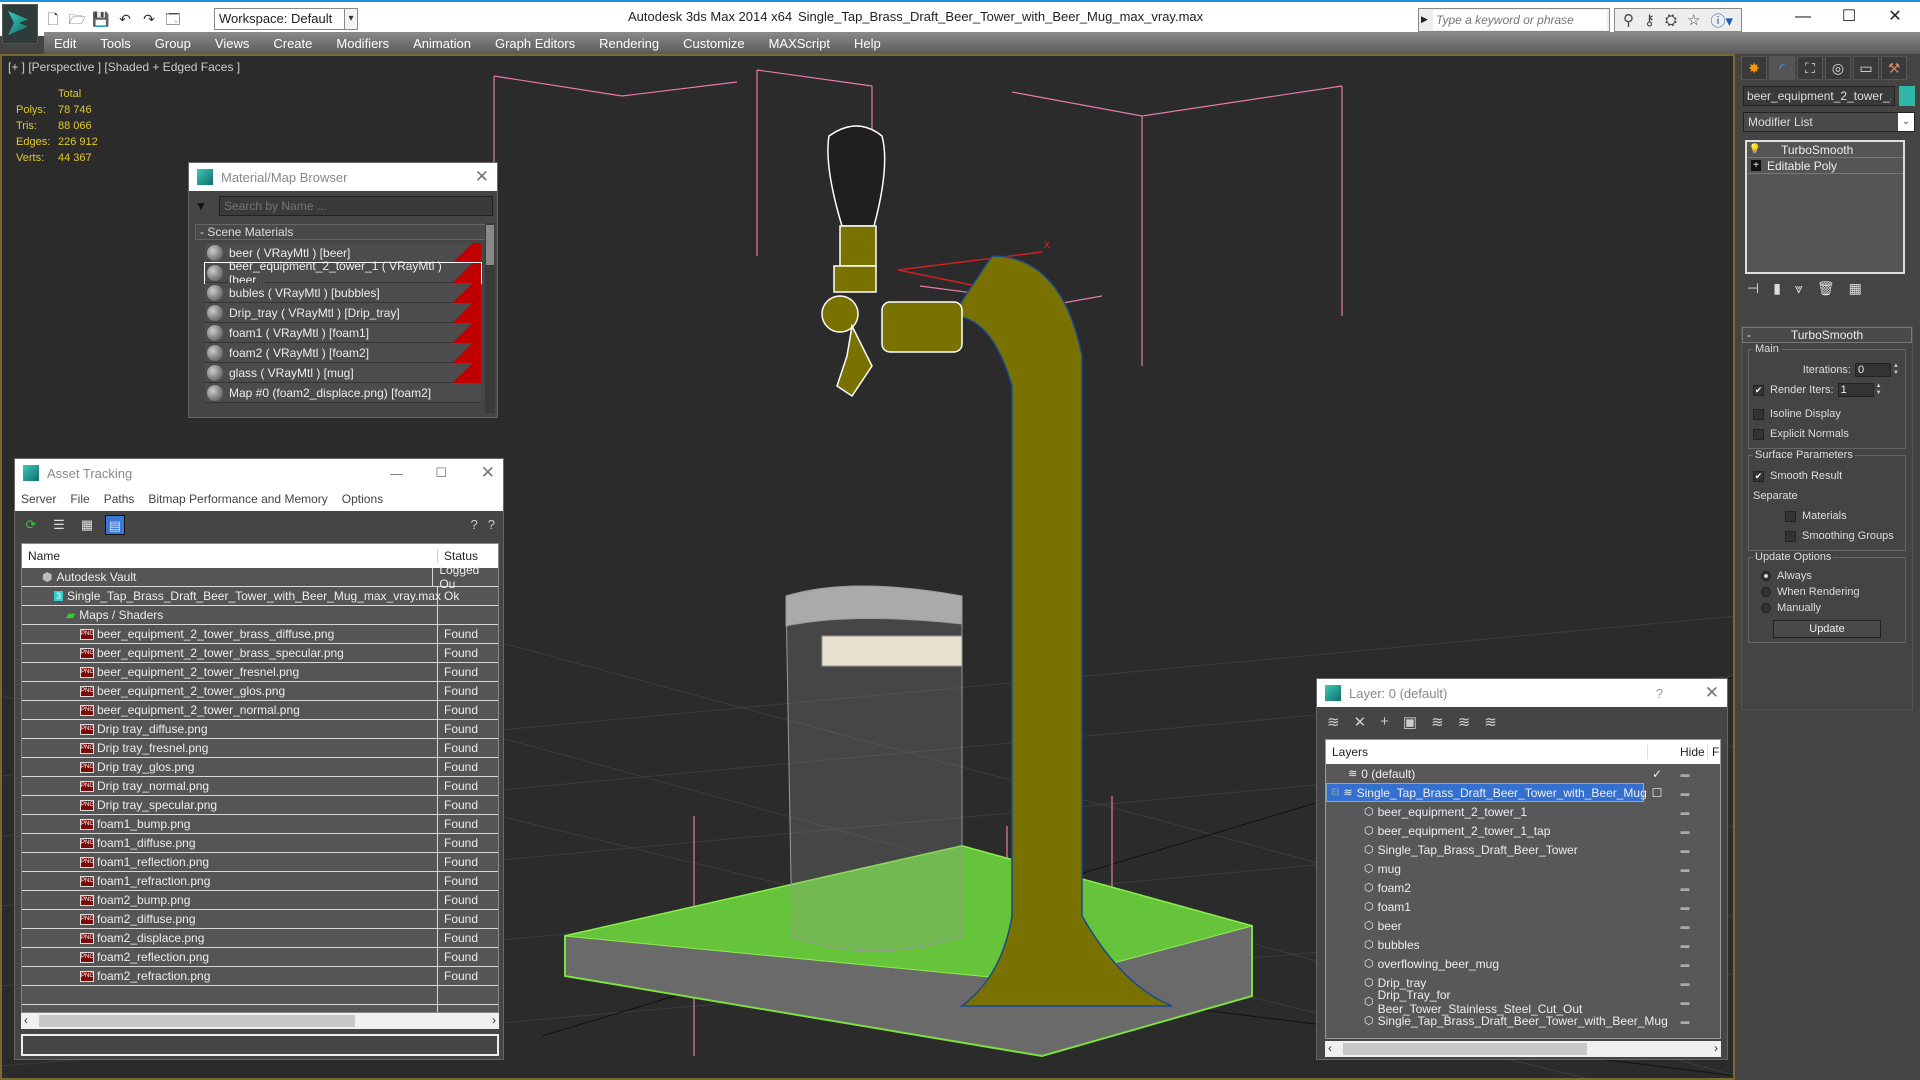  I want to click on help-button: ?, so click(1659, 693).